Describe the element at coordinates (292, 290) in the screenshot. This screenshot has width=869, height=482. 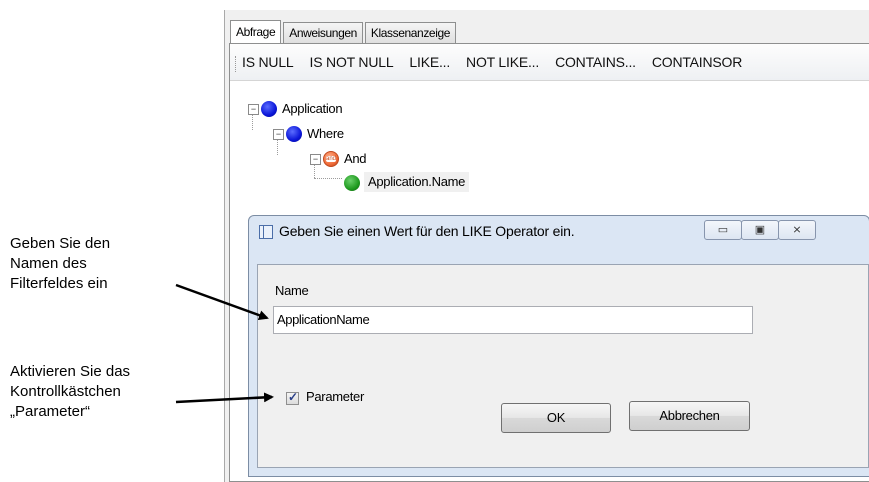
I see `name-label: Name` at that location.